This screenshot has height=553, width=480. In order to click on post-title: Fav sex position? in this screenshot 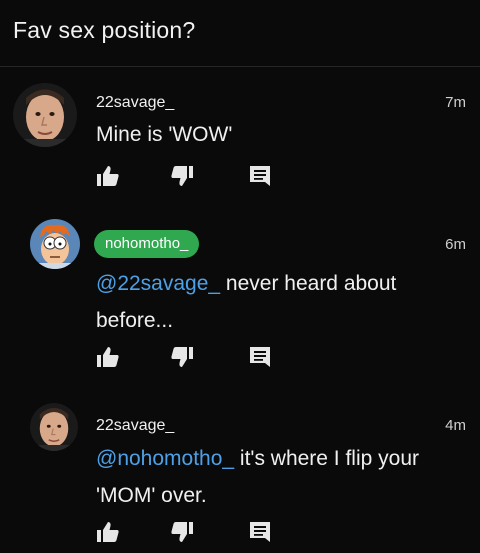, I will do `click(104, 30)`.